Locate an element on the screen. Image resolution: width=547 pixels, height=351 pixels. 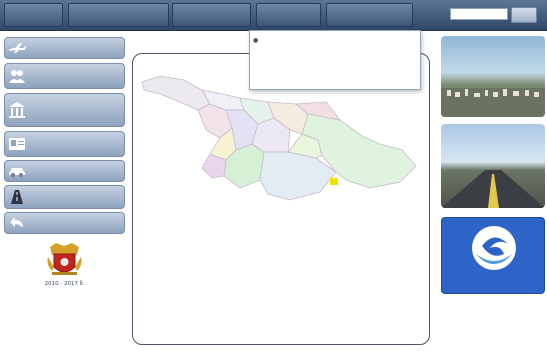
road-photo-icon is located at coordinates (493, 189).